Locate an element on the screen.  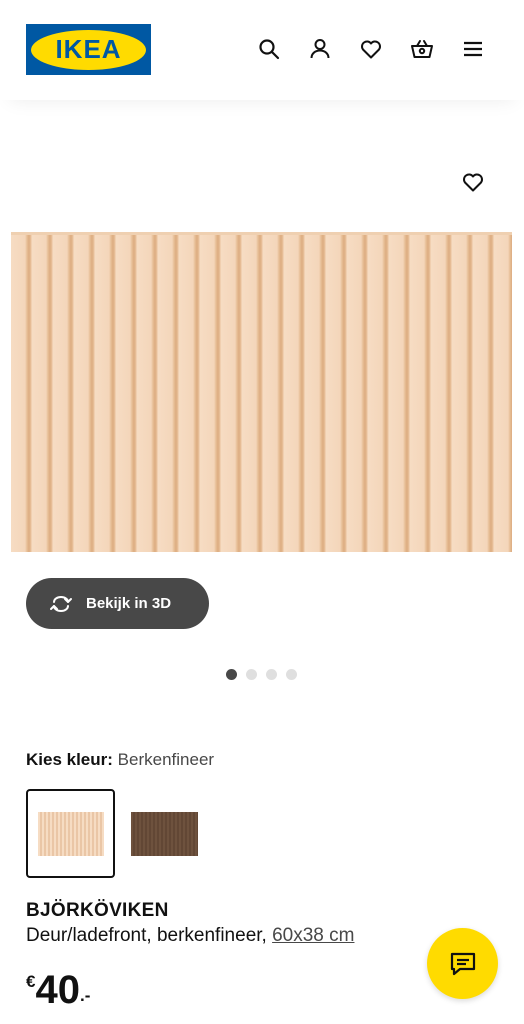
favorite-heart-icon is located at coordinates (473, 182).